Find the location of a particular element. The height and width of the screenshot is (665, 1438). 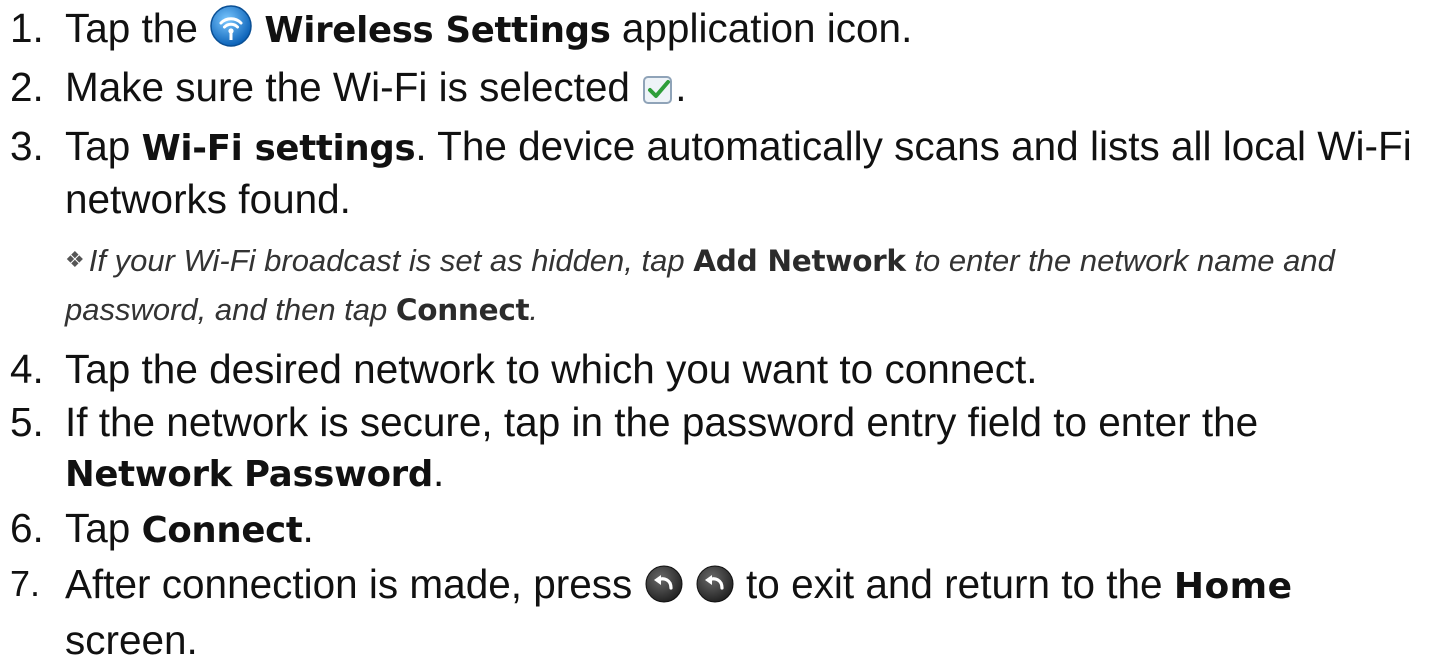

step-text: Make sure the Wi-Fi is selected . is located at coordinates (747, 90).